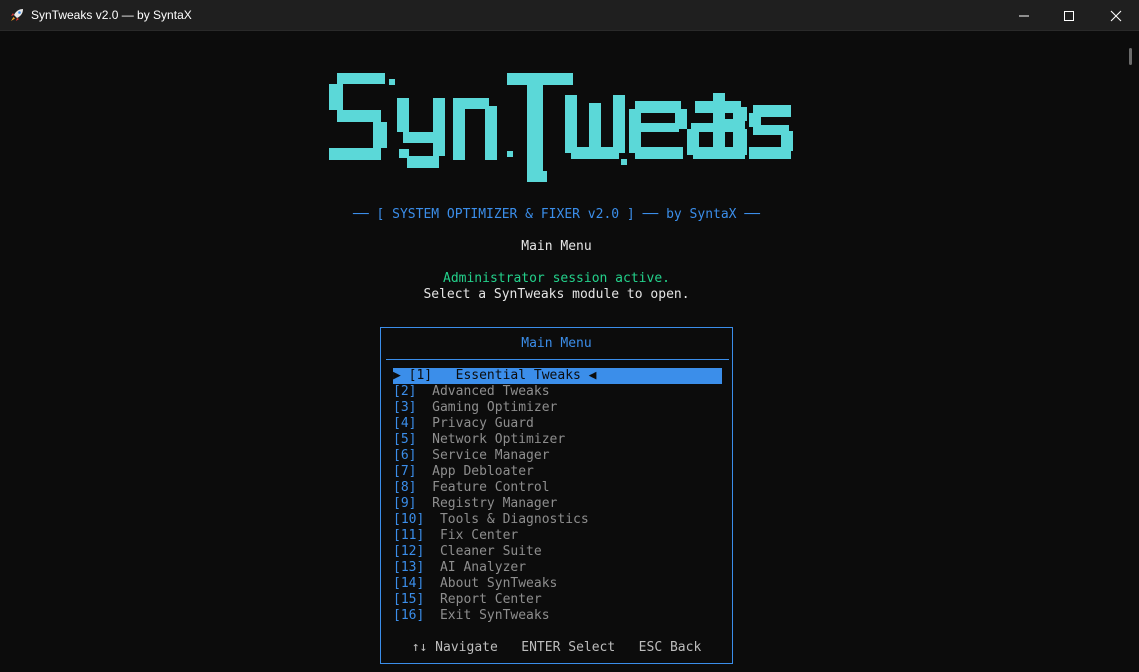  Describe the element at coordinates (557, 456) in the screenshot. I see `menu-item-service-manager: [6] Service Manager` at that location.